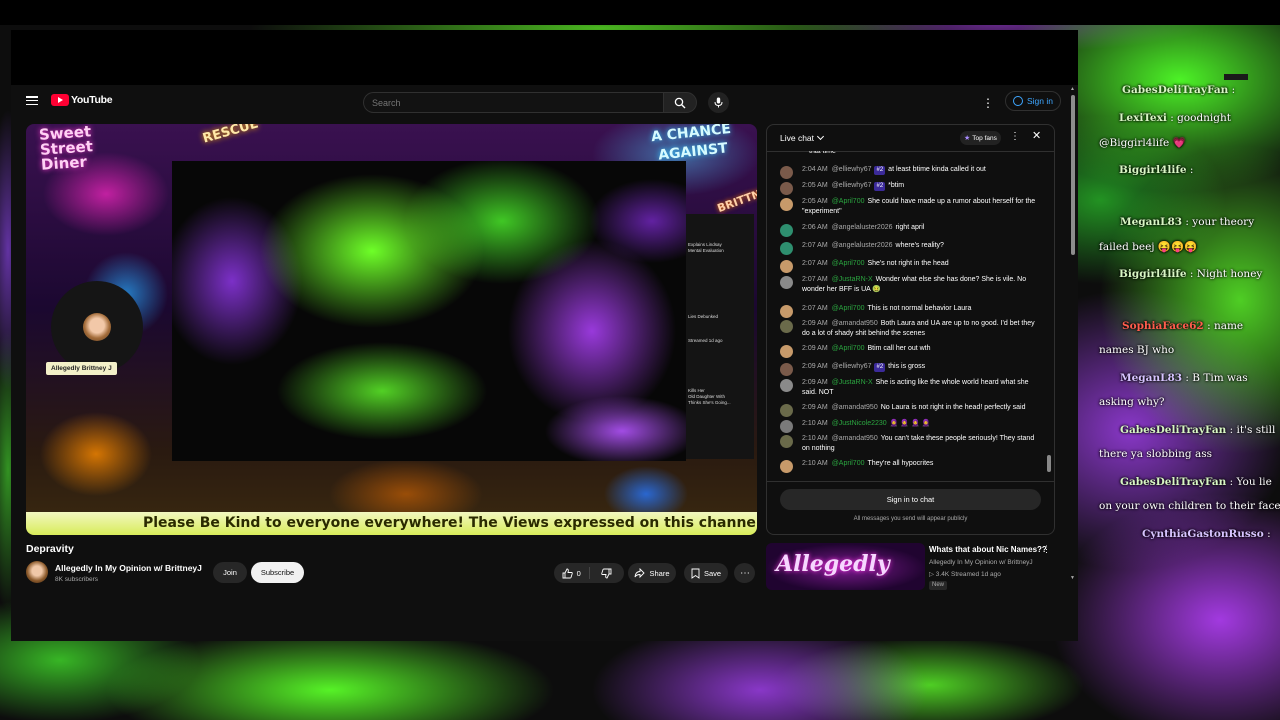  Describe the element at coordinates (640, 12) in the screenshot. I see `top-black-bar` at that location.